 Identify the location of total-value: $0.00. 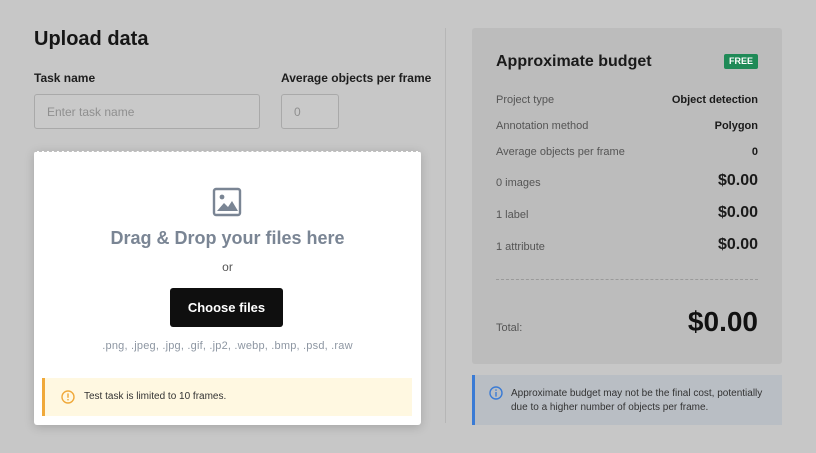
(722, 321).